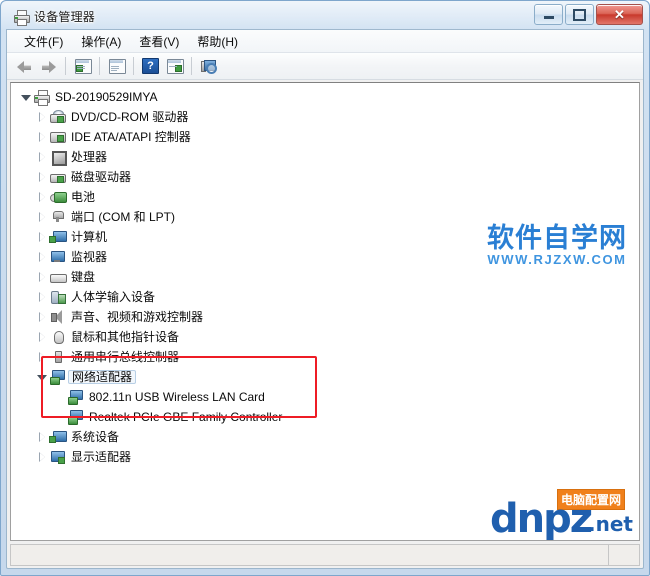 This screenshot has width=650, height=576. I want to click on tree-item-computer: 计算机, so click(325, 237).